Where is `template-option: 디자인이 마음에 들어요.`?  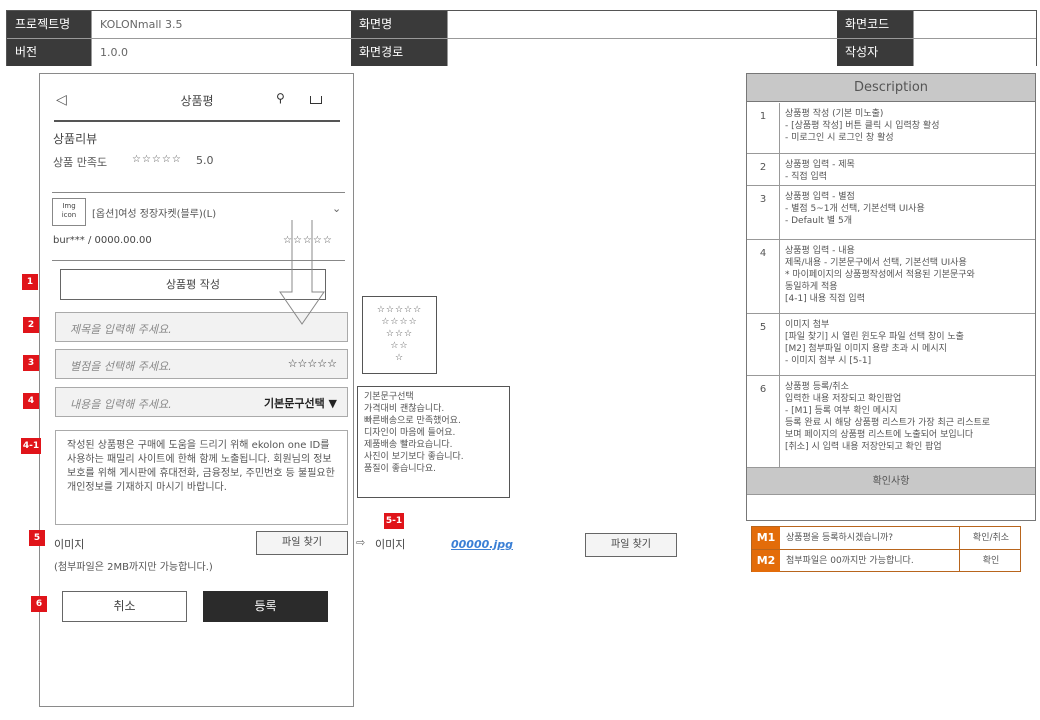
template-option: 디자인이 마음에 들어요. is located at coordinates (433, 433).